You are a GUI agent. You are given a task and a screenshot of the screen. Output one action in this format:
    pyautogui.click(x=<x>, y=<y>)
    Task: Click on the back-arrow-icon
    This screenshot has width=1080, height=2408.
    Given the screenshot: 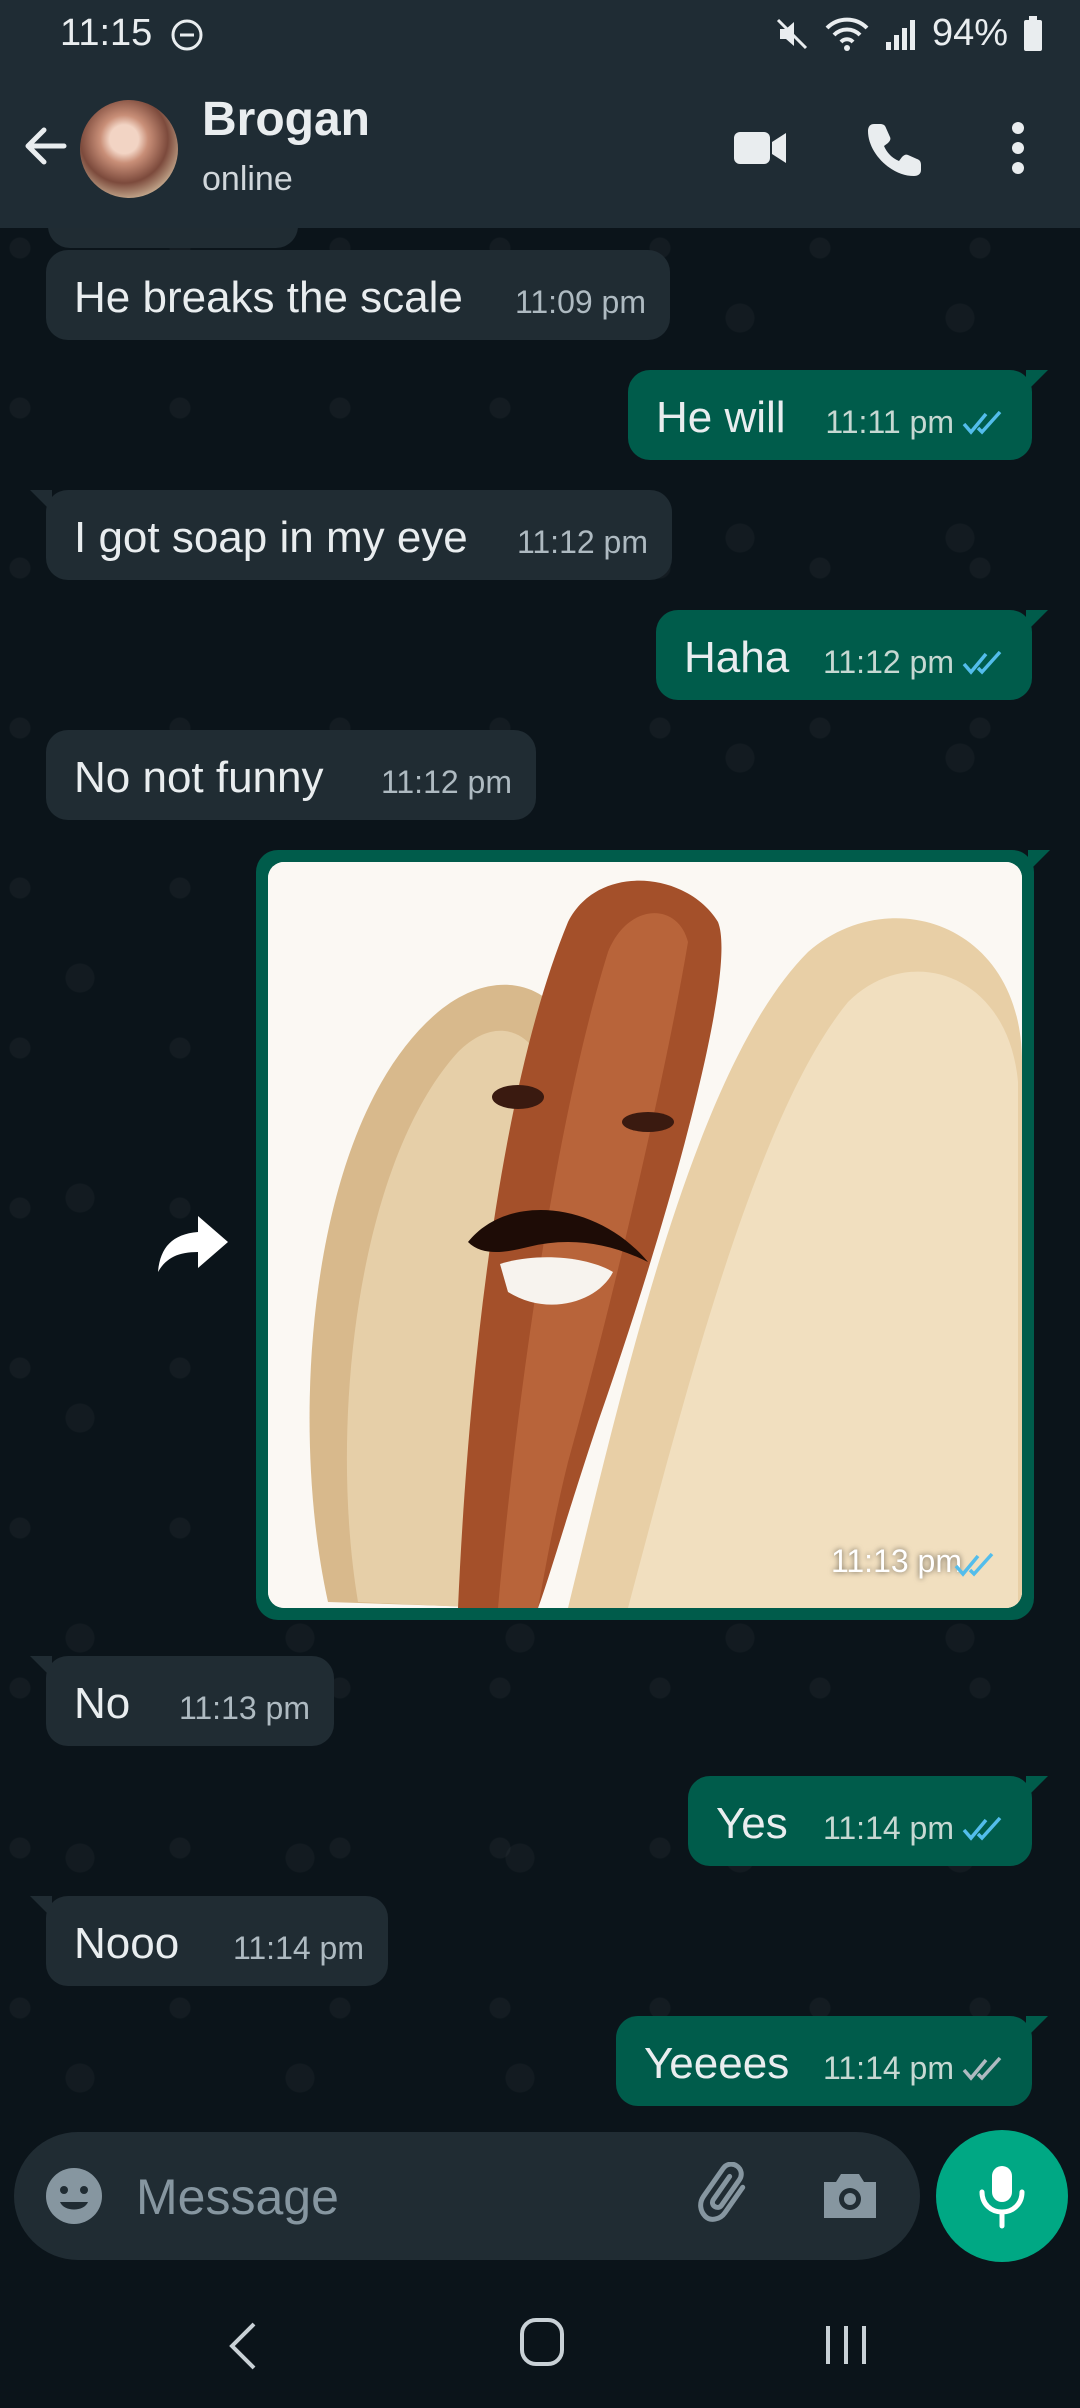 What is the action you would take?
    pyautogui.click(x=46, y=146)
    